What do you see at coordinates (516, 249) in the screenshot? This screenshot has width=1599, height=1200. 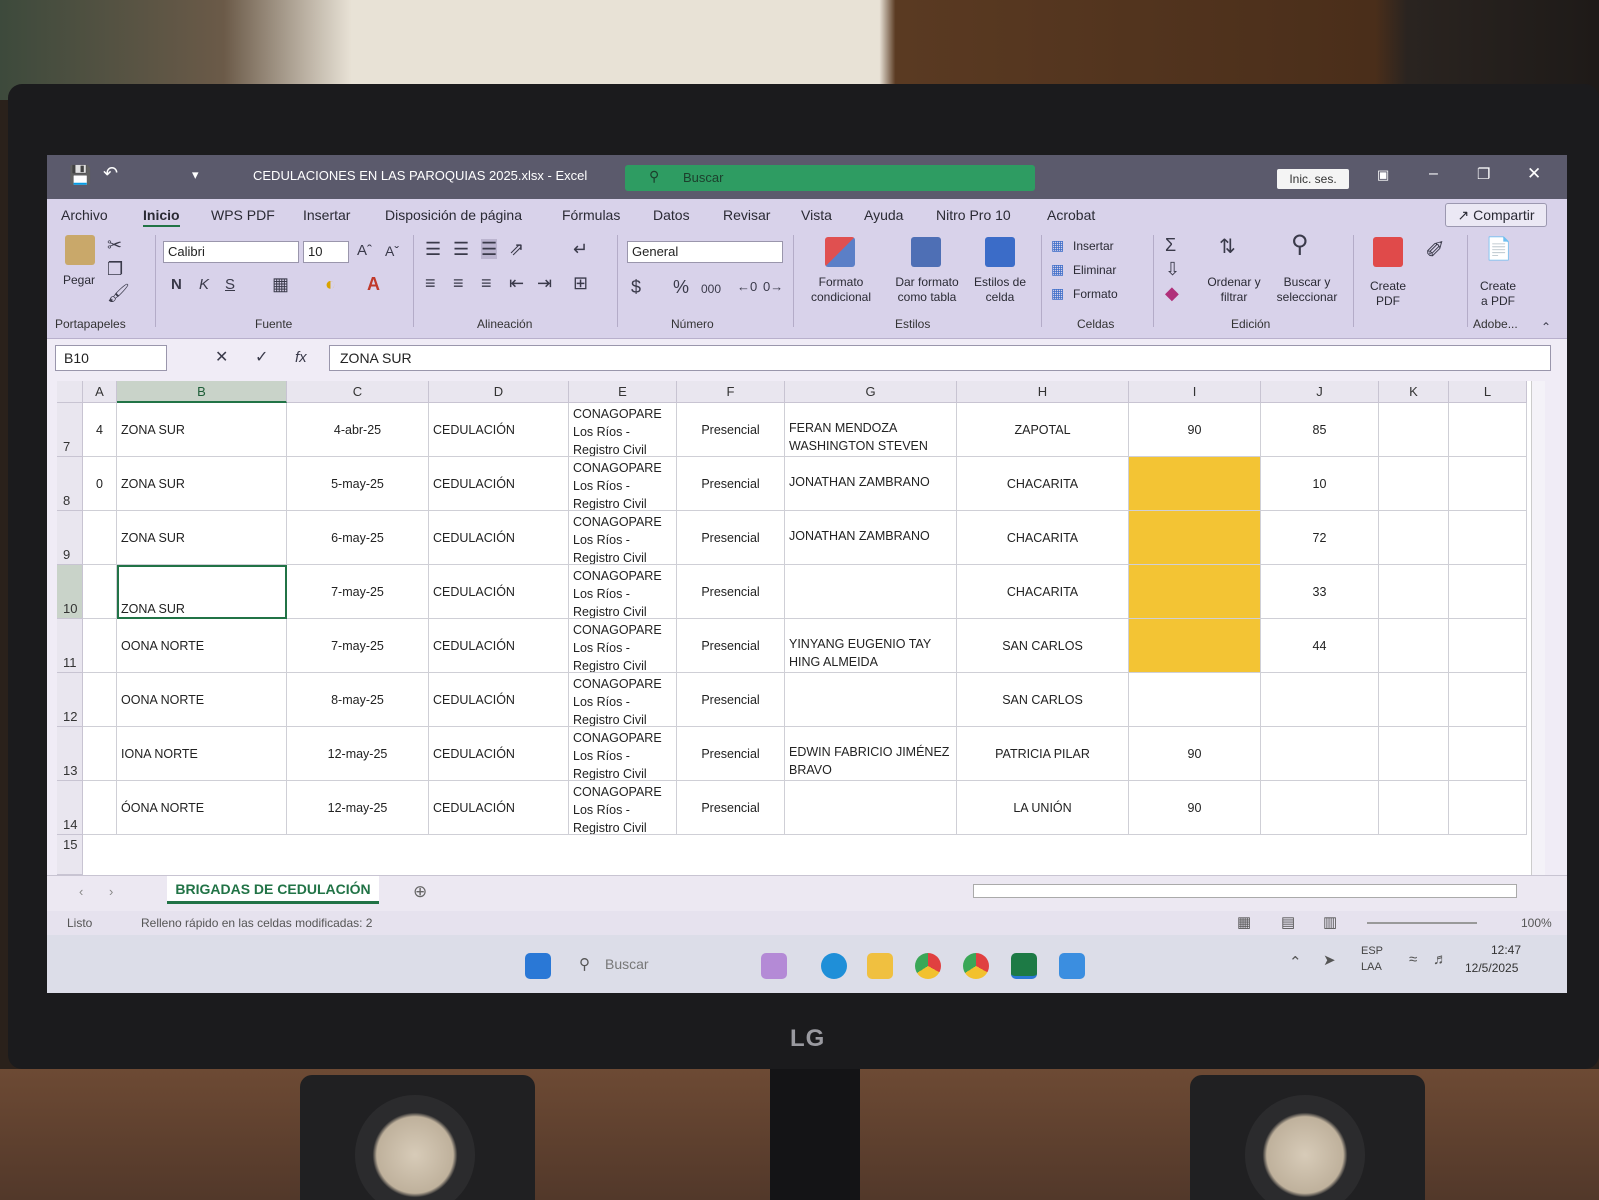 I see `orientation-icon: ⇗` at bounding box center [516, 249].